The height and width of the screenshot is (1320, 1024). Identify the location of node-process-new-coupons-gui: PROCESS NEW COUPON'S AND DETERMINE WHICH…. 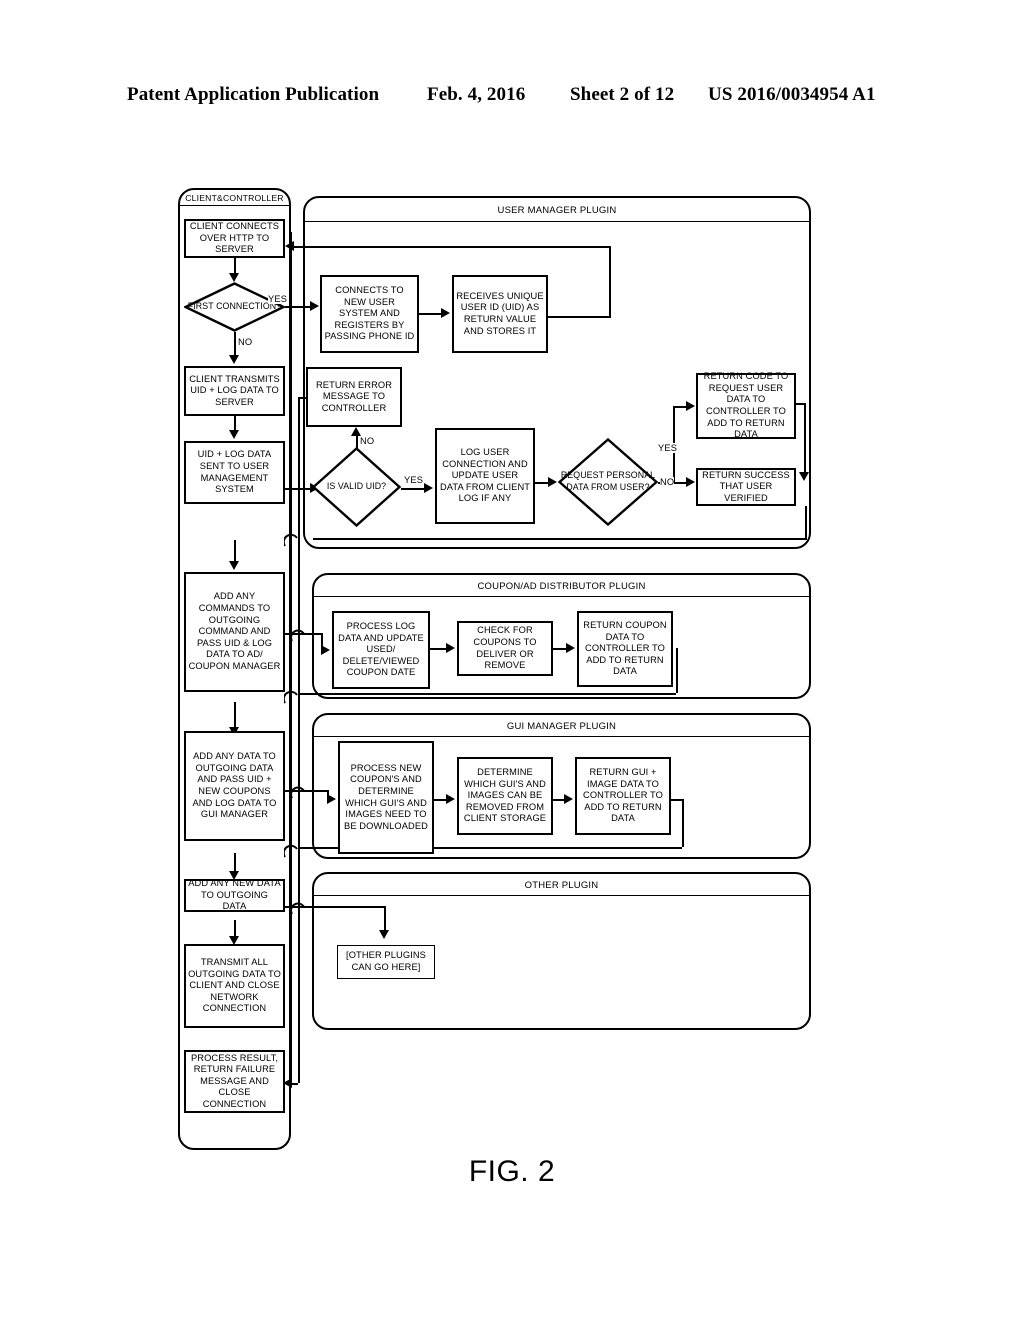
(386, 797).